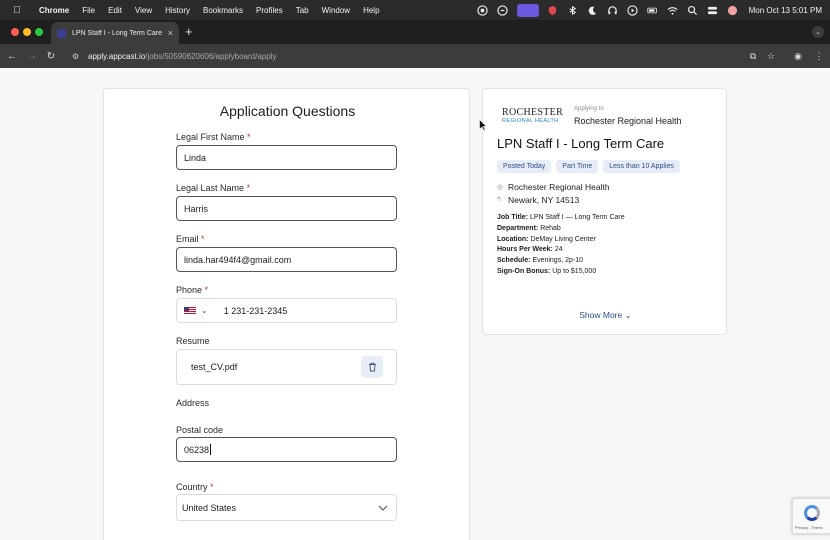 The image size is (830, 540). Describe the element at coordinates (577, 166) in the screenshot. I see `tag-part-time: Part Time` at that location.